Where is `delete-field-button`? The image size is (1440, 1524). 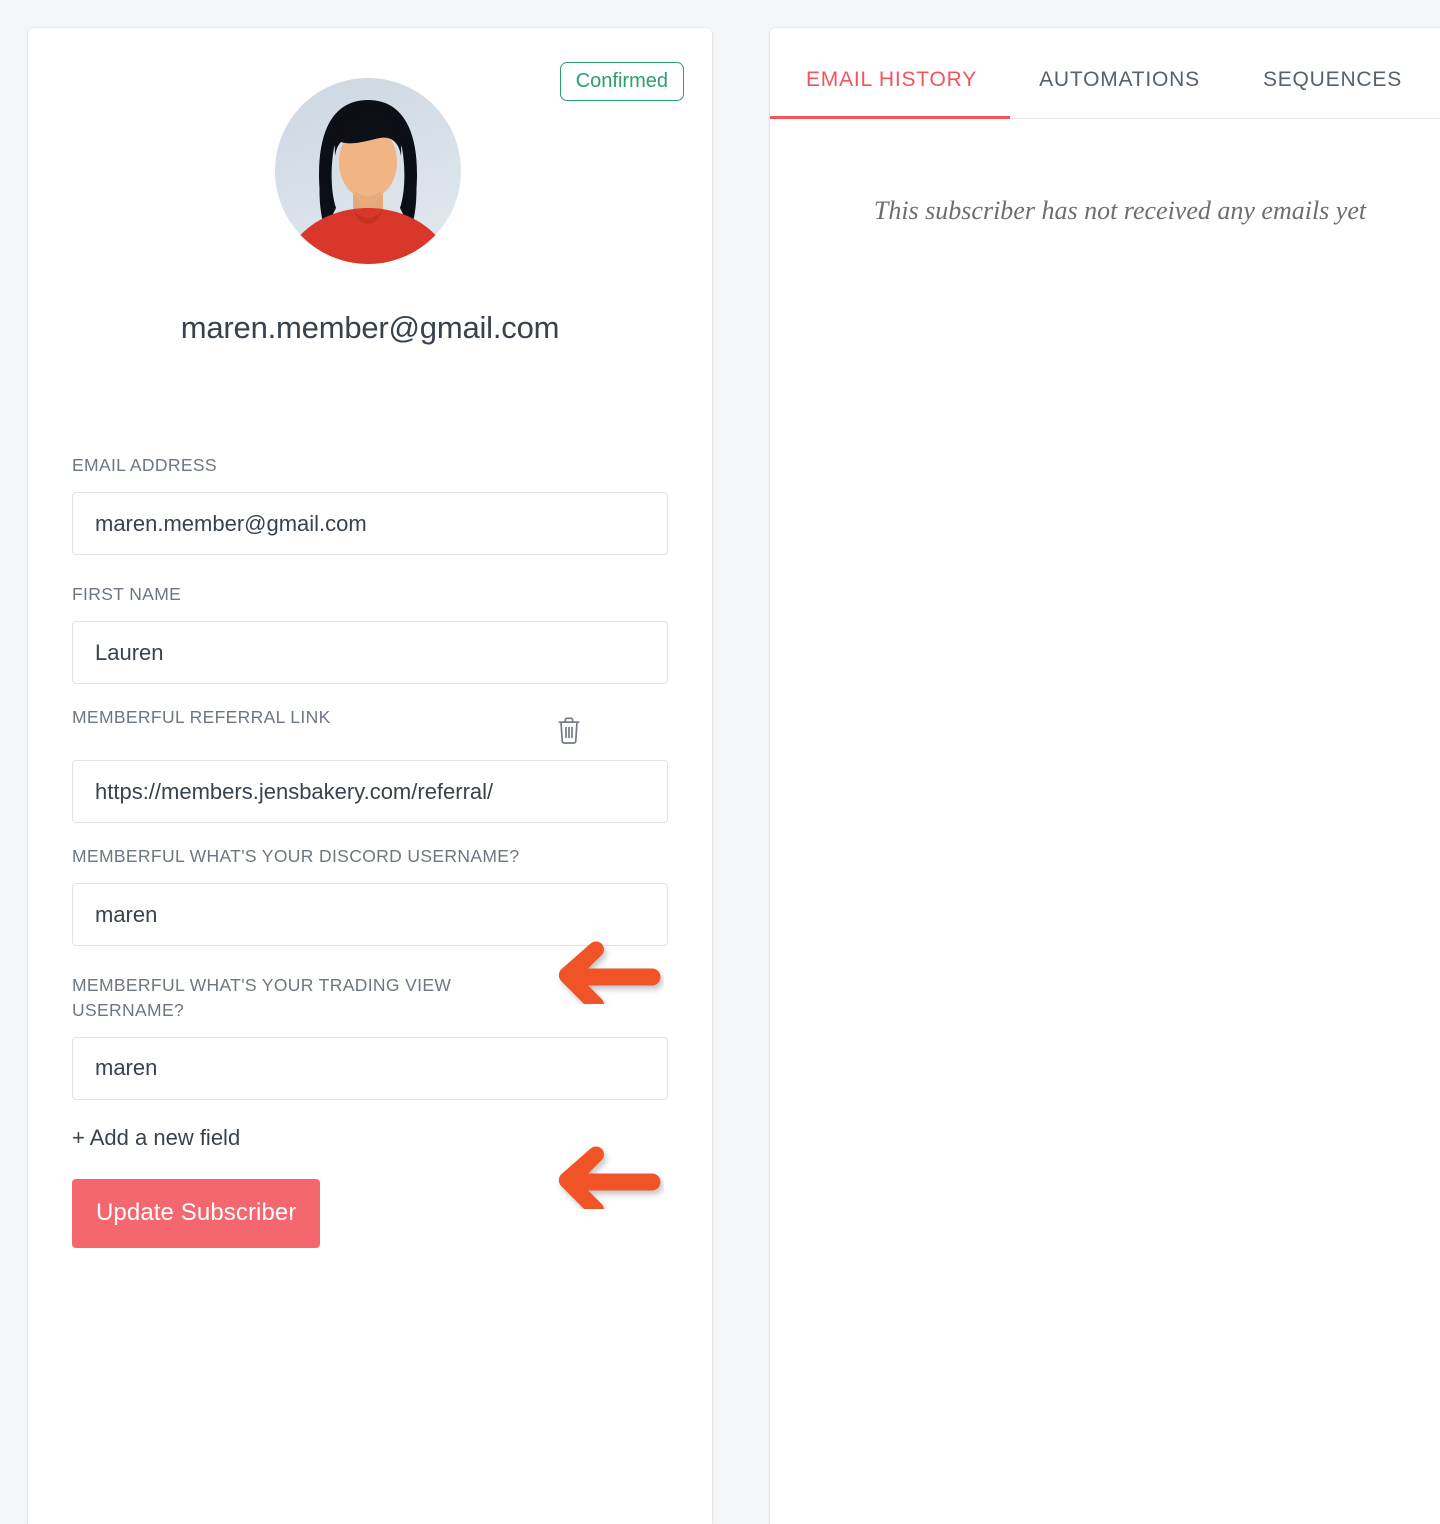 delete-field-button is located at coordinates (569, 730).